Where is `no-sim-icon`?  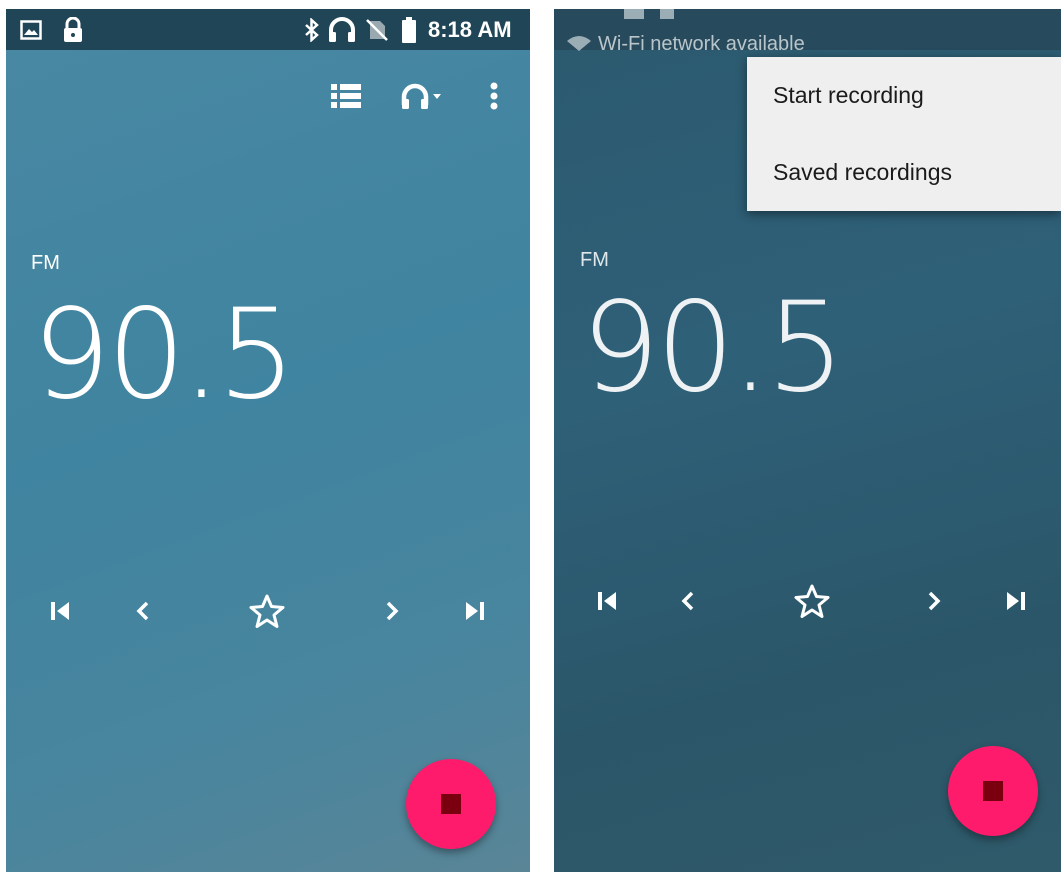 no-sim-icon is located at coordinates (377, 29).